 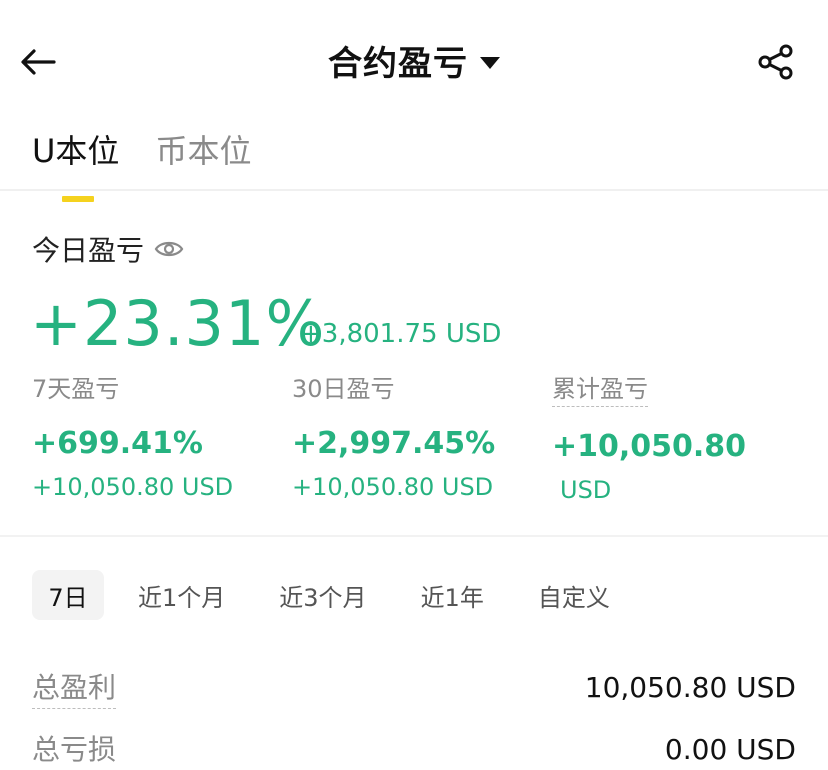 I want to click on tab-coin-margin: 币本位, so click(x=203, y=159).